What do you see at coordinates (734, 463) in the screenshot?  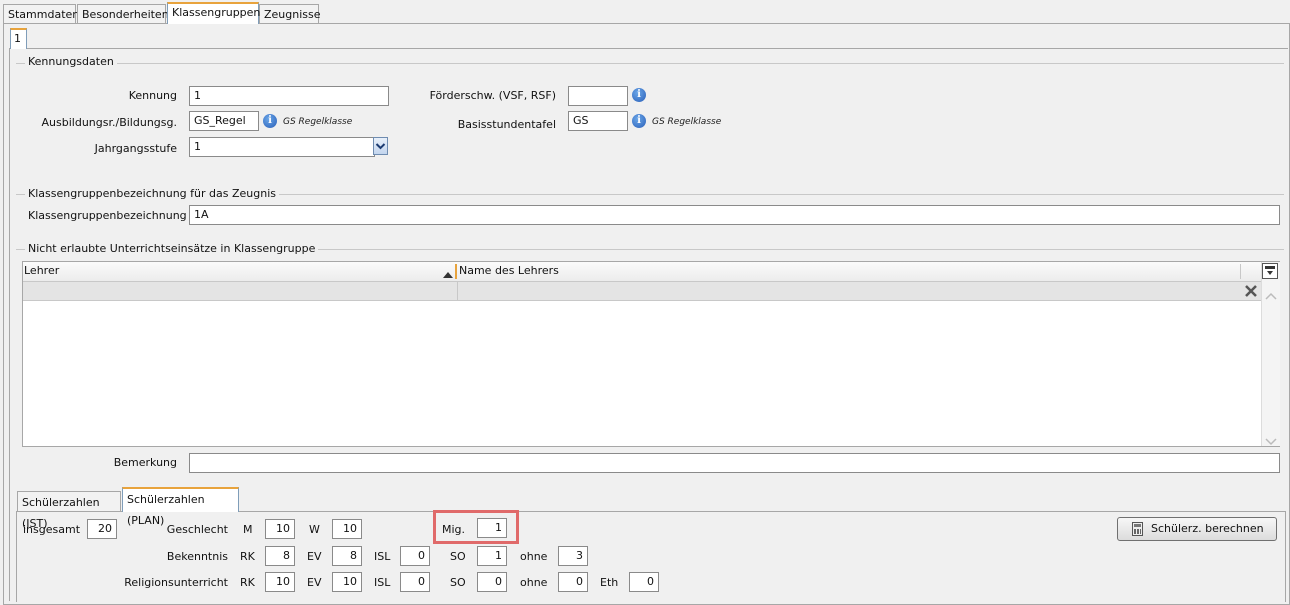 I see `bemerkung-input` at bounding box center [734, 463].